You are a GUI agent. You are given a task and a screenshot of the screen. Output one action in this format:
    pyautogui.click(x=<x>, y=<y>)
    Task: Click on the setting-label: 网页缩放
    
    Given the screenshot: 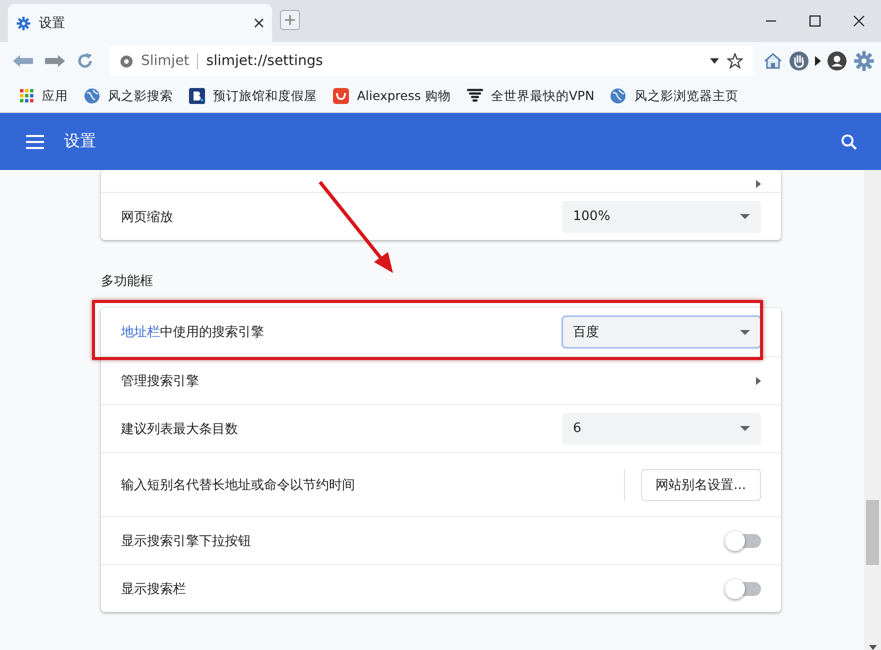 What is the action you would take?
    pyautogui.click(x=147, y=217)
    